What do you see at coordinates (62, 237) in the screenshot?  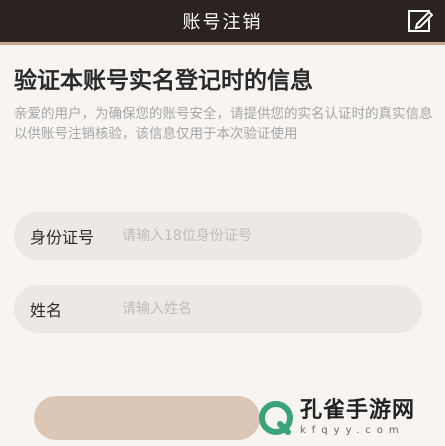 I see `id-number-label: 身份证号` at bounding box center [62, 237].